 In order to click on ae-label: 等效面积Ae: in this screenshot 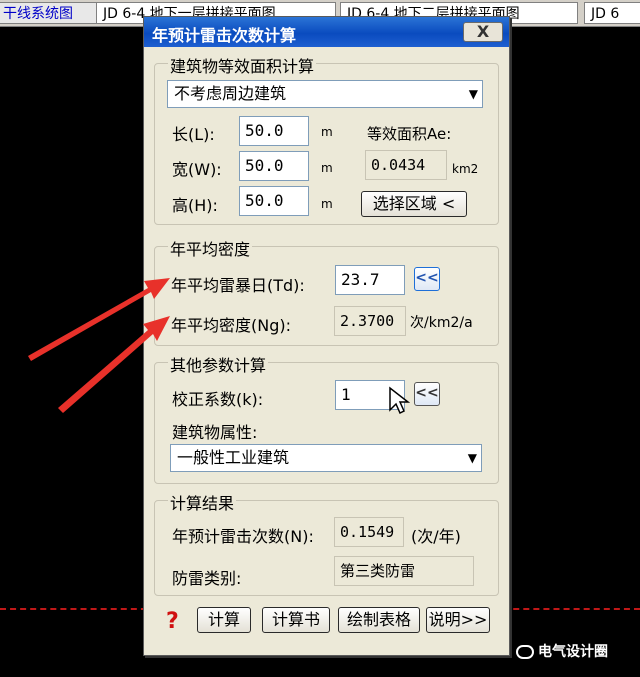, I will do `click(409, 134)`.